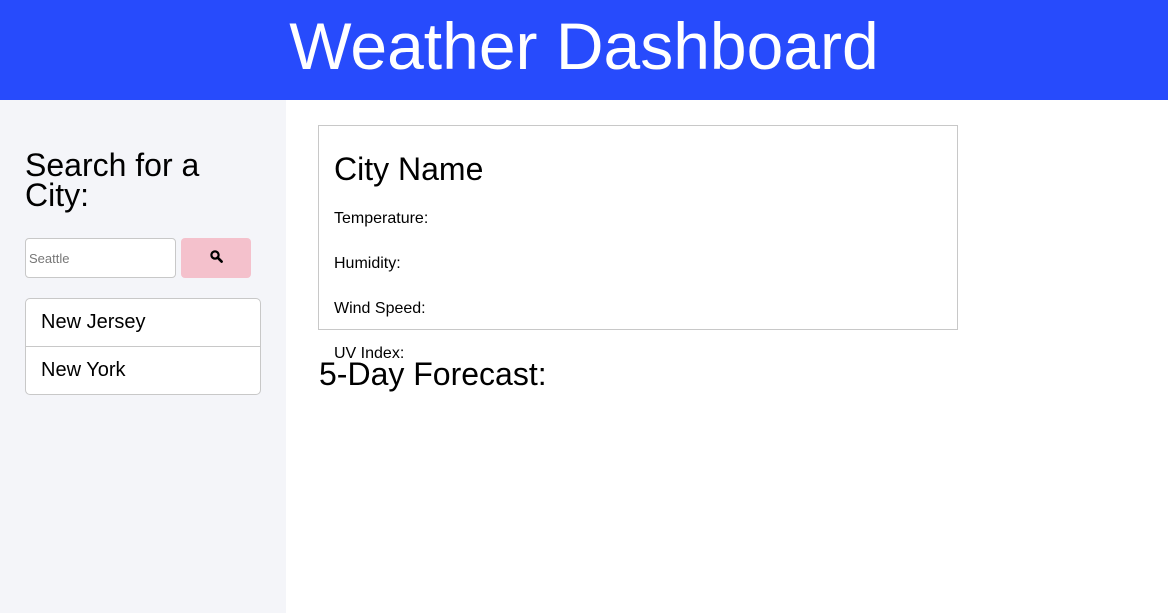 The image size is (1168, 613). I want to click on search-button, so click(216, 258).